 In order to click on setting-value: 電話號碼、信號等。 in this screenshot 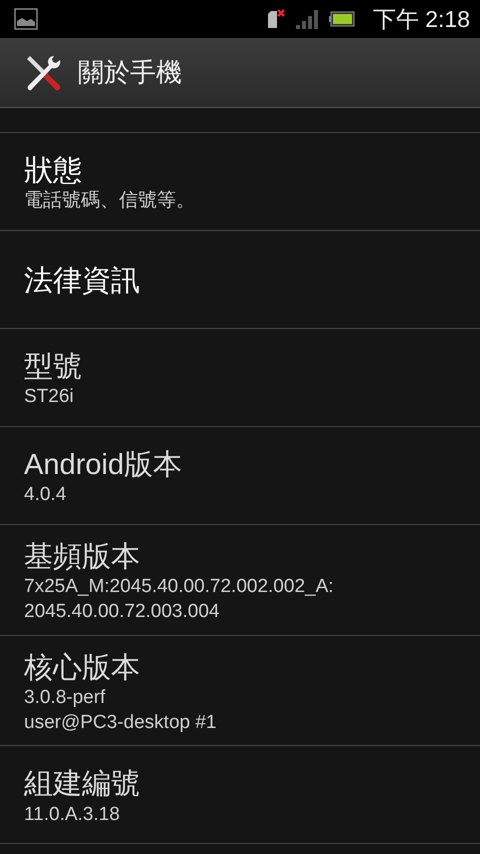, I will do `click(110, 201)`.